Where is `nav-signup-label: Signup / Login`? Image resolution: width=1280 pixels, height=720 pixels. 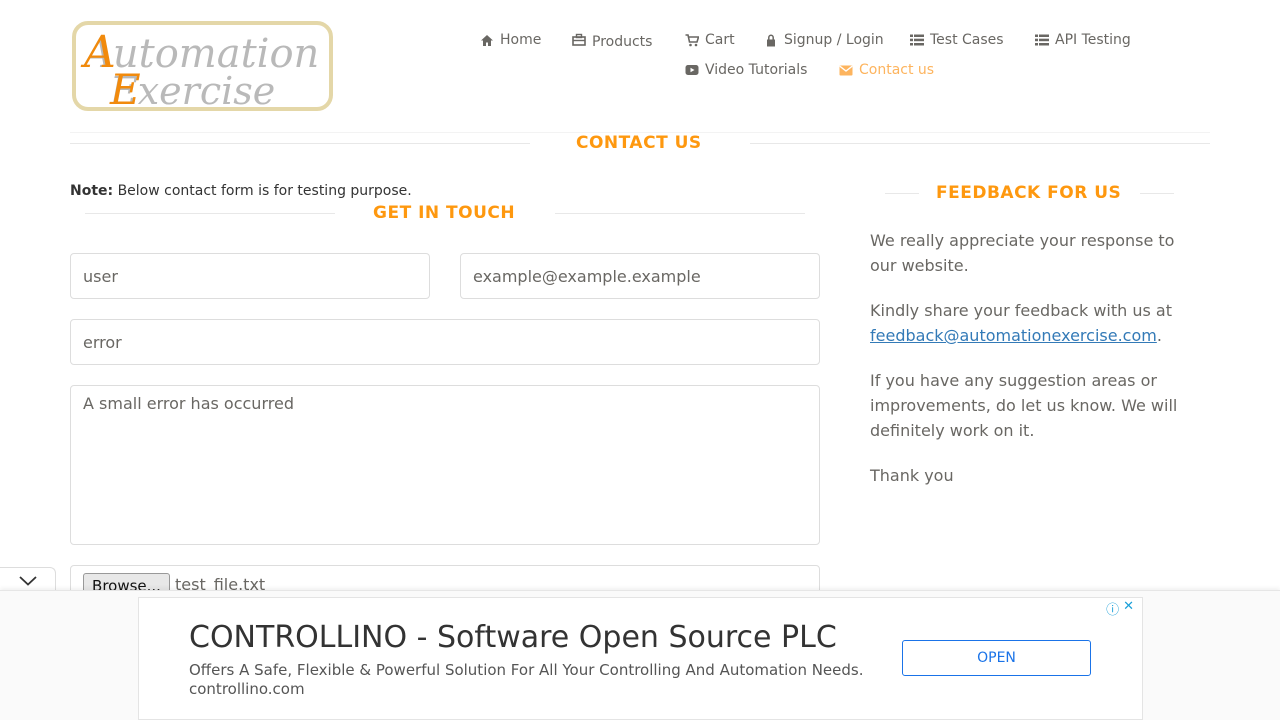
nav-signup-label: Signup / Login is located at coordinates (834, 40).